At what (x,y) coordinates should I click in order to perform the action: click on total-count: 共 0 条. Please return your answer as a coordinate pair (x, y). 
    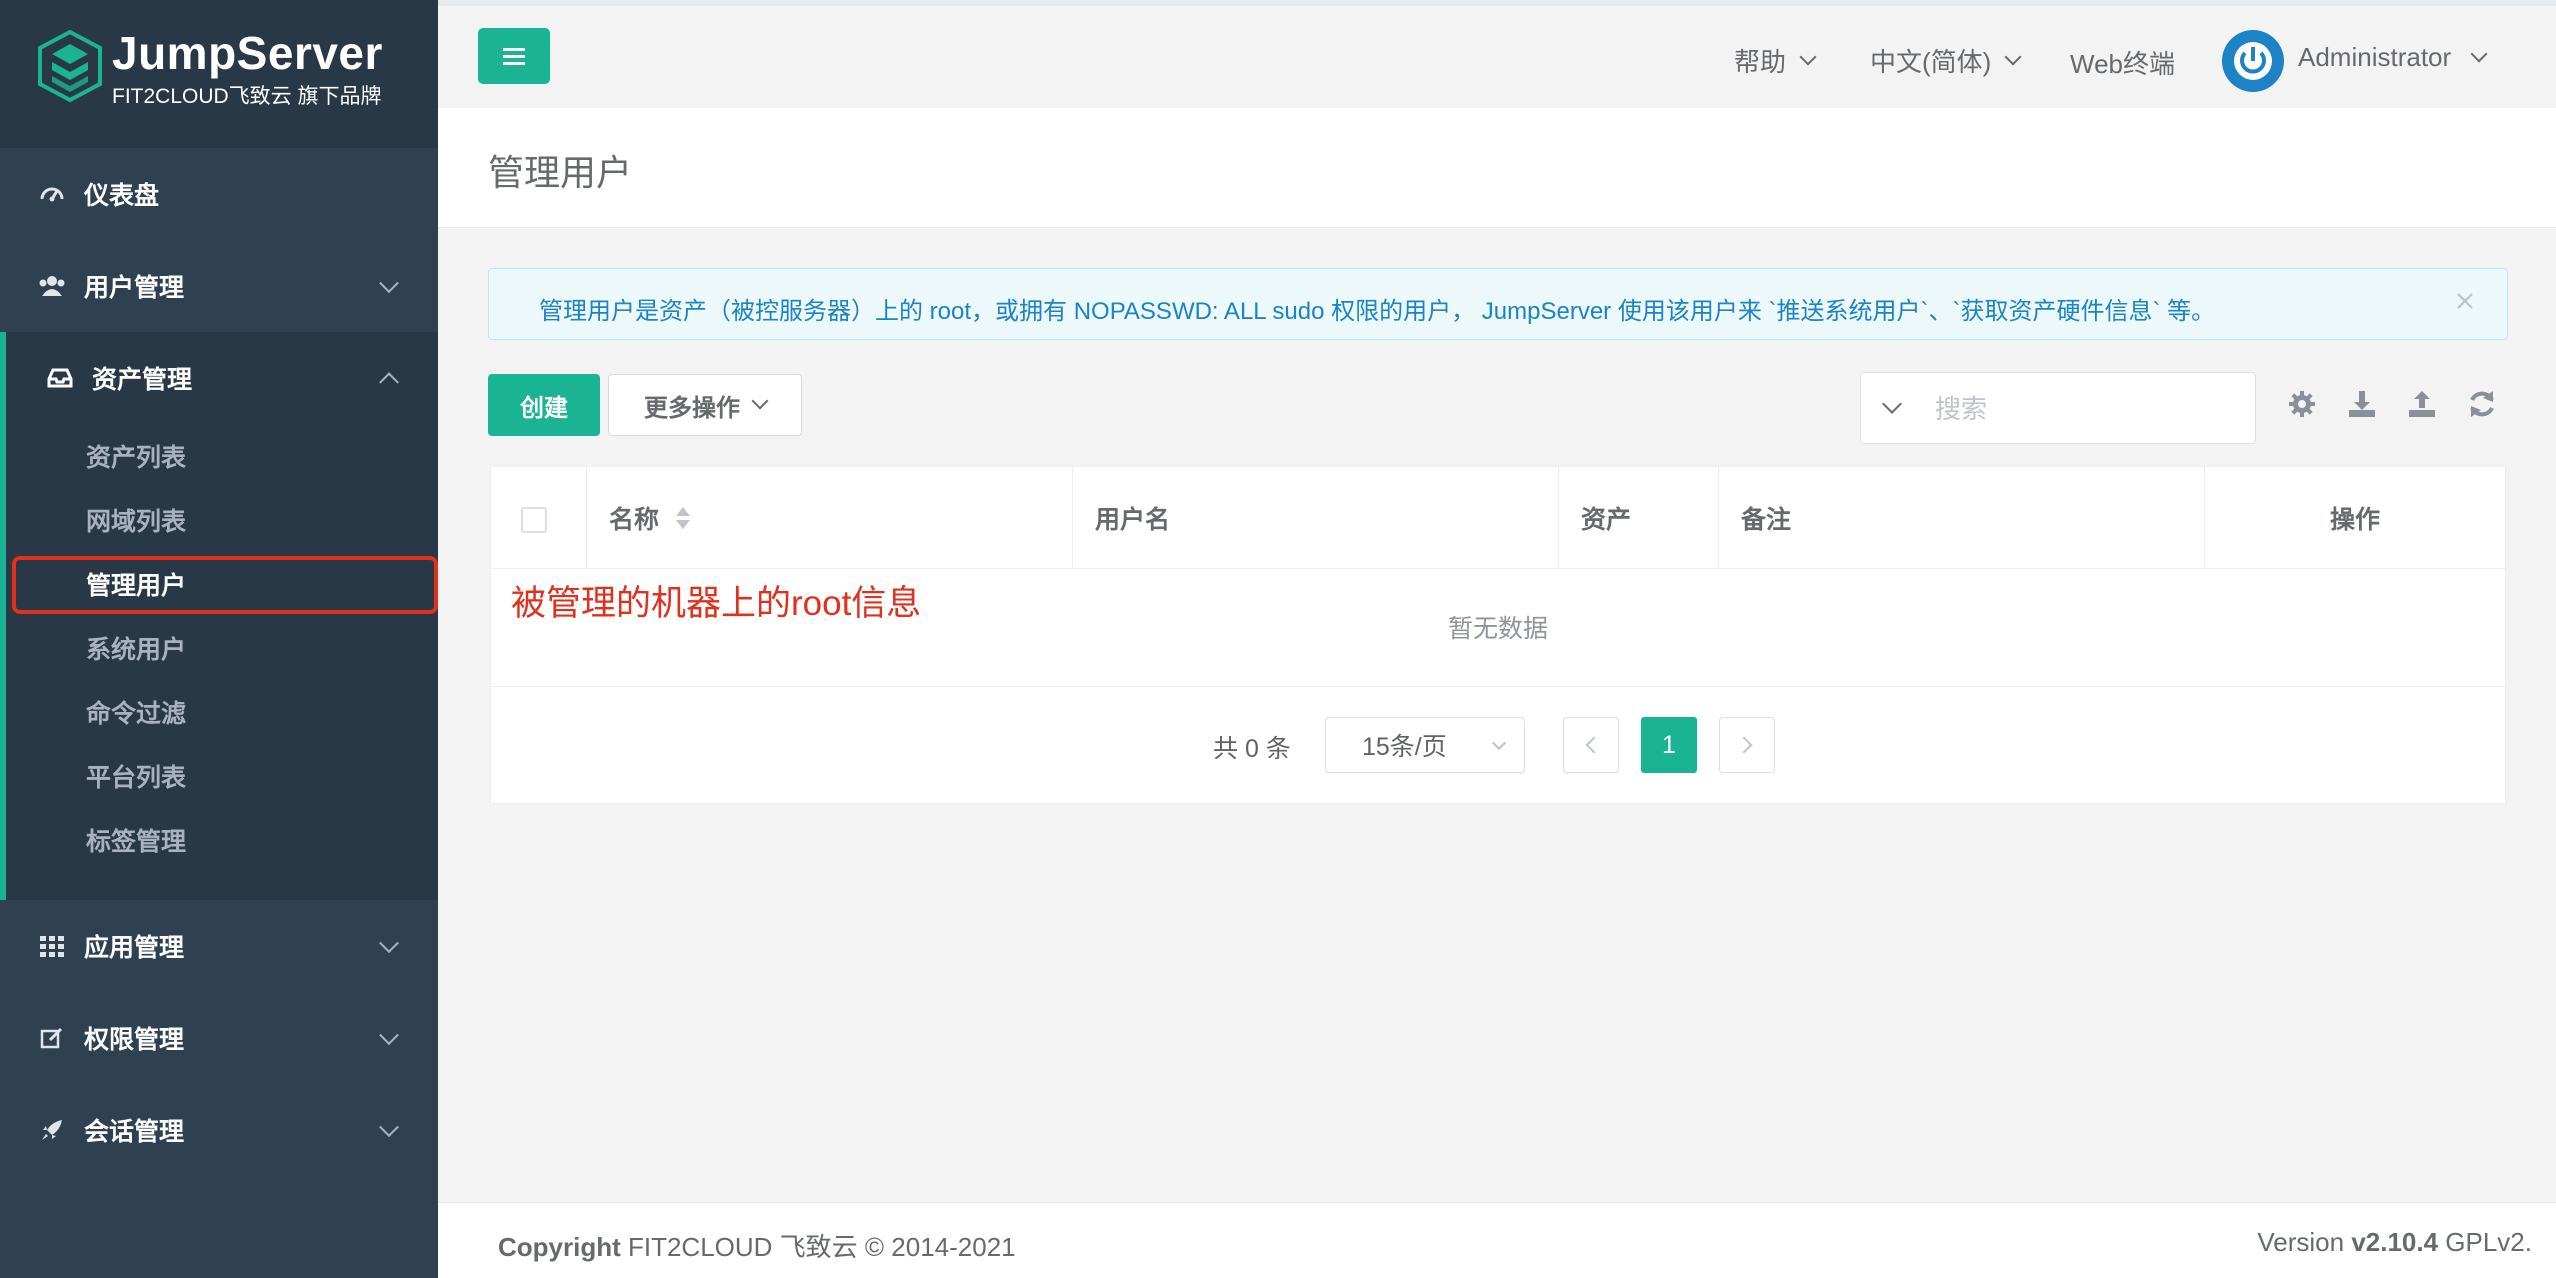
    Looking at the image, I should click on (1252, 749).